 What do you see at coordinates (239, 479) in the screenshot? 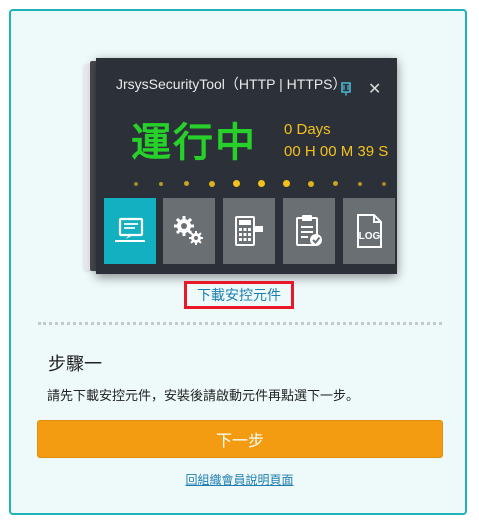
I see `member-help-page-link: 回組織會員說明頁面` at bounding box center [239, 479].